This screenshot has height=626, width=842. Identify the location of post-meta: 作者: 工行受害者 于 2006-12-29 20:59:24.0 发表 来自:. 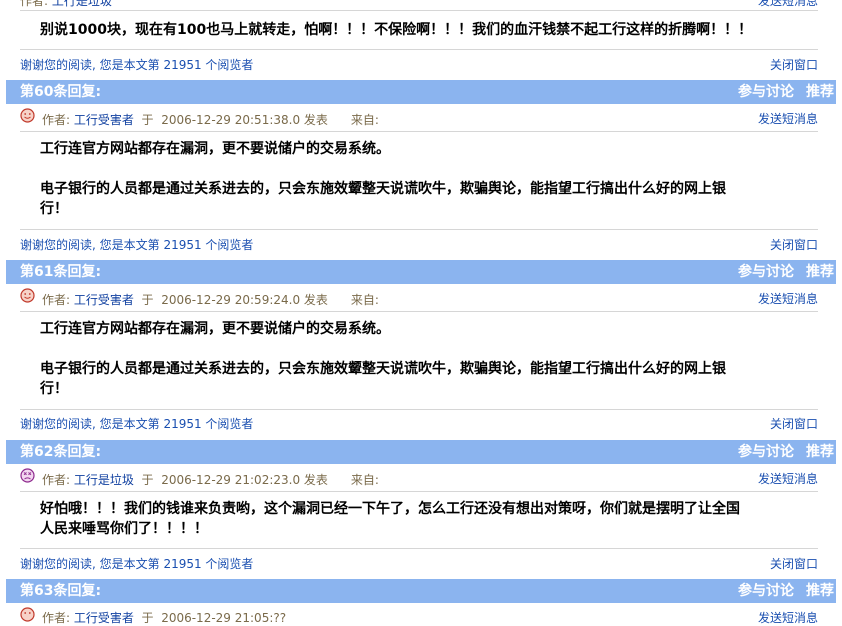
(210, 299).